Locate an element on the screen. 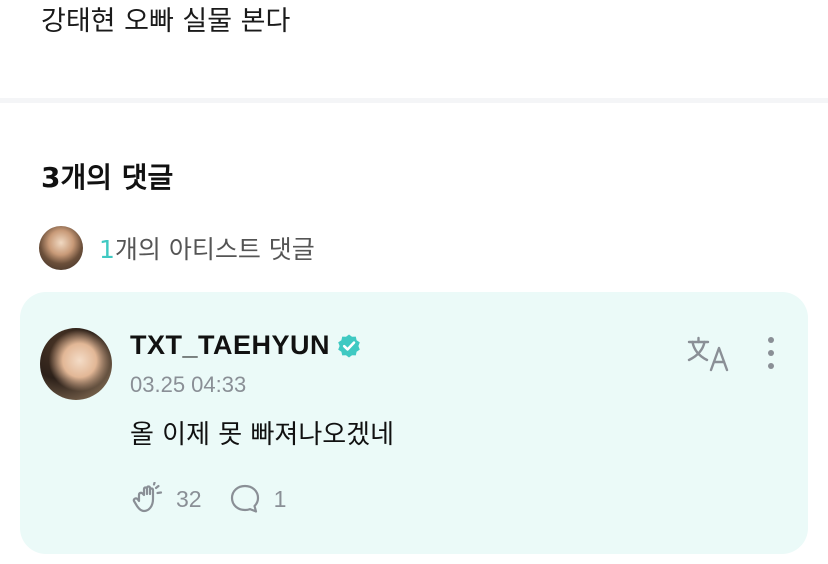  comment-author: TXT_TAEHYUN is located at coordinates (246, 345).